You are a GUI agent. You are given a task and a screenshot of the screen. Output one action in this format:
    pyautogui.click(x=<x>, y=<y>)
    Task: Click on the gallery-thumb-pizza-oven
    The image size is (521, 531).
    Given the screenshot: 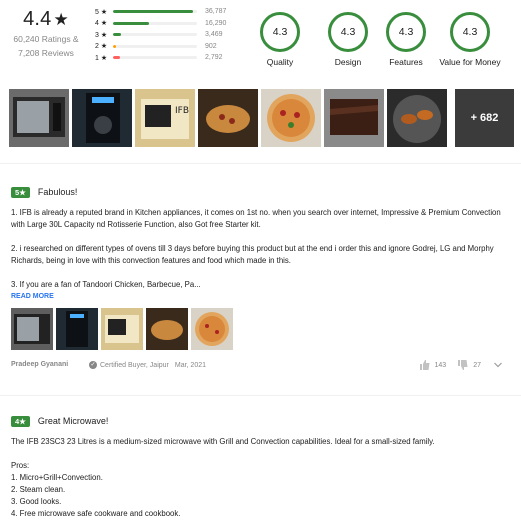 What is the action you would take?
    pyautogui.click(x=228, y=118)
    